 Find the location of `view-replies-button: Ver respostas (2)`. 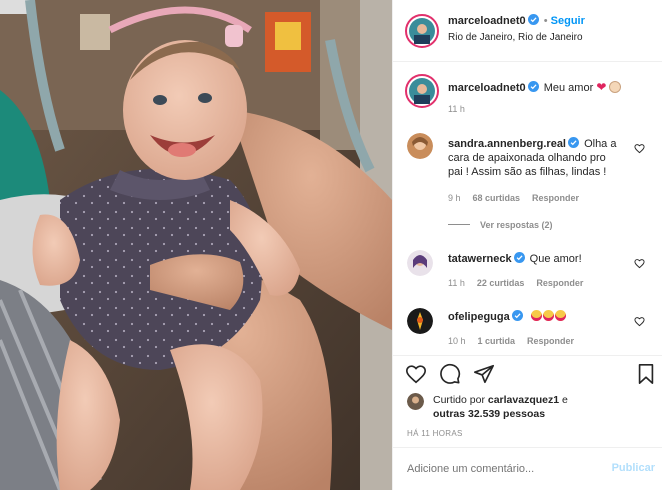

view-replies-button: Ver respostas (2) is located at coordinates (516, 225).